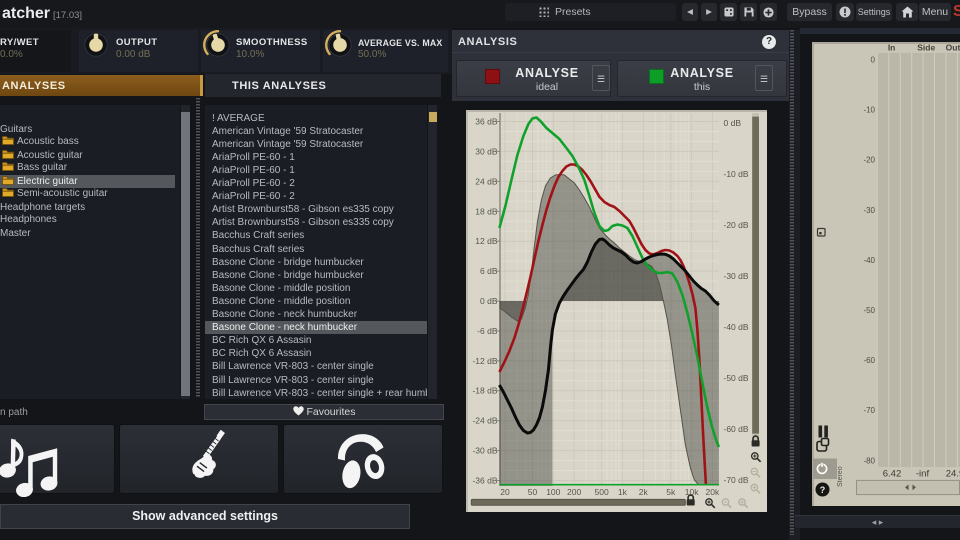 This screenshot has width=960, height=540. What do you see at coordinates (486, 151) in the screenshot?
I see `svg-text: 30 dB` at bounding box center [486, 151].